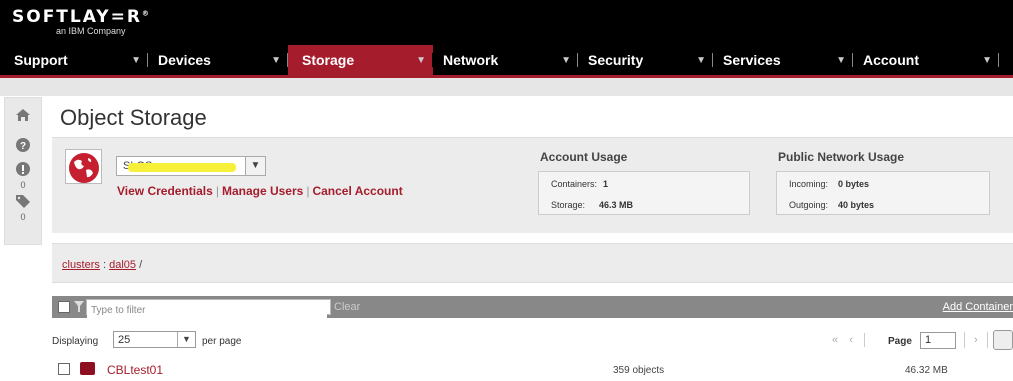 The image size is (1013, 381). I want to click on manage-users-link: Manage Users, so click(262, 191).